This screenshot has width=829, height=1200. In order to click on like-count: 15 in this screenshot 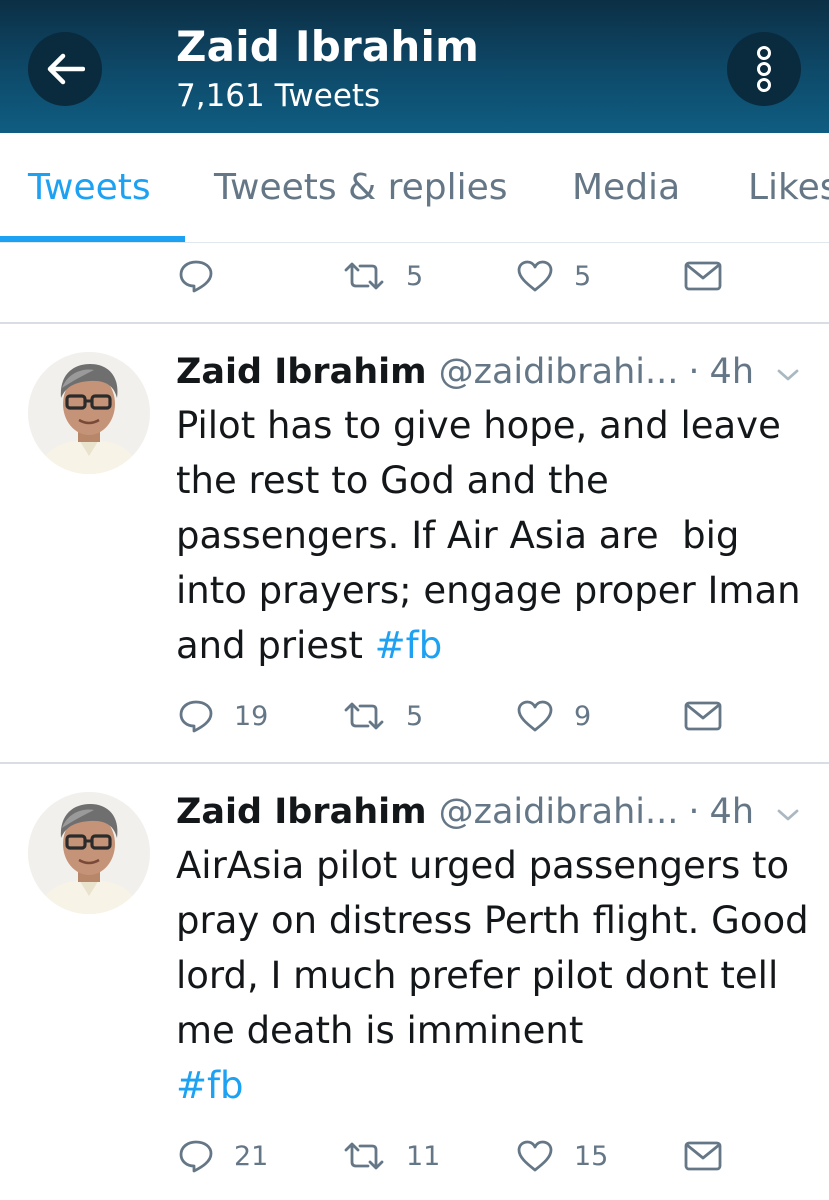, I will do `click(591, 1156)`.